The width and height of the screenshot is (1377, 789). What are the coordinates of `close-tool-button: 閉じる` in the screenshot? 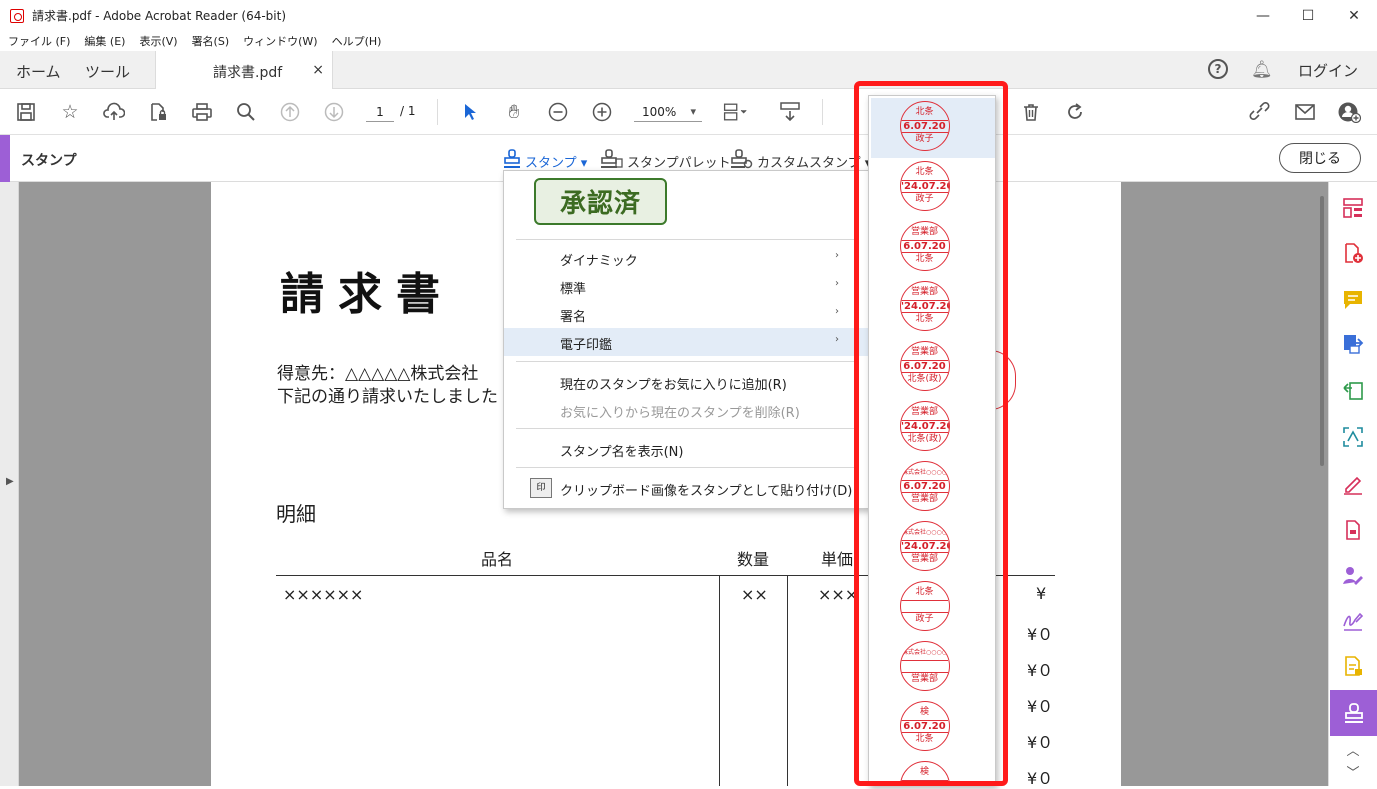 It's located at (1320, 158).